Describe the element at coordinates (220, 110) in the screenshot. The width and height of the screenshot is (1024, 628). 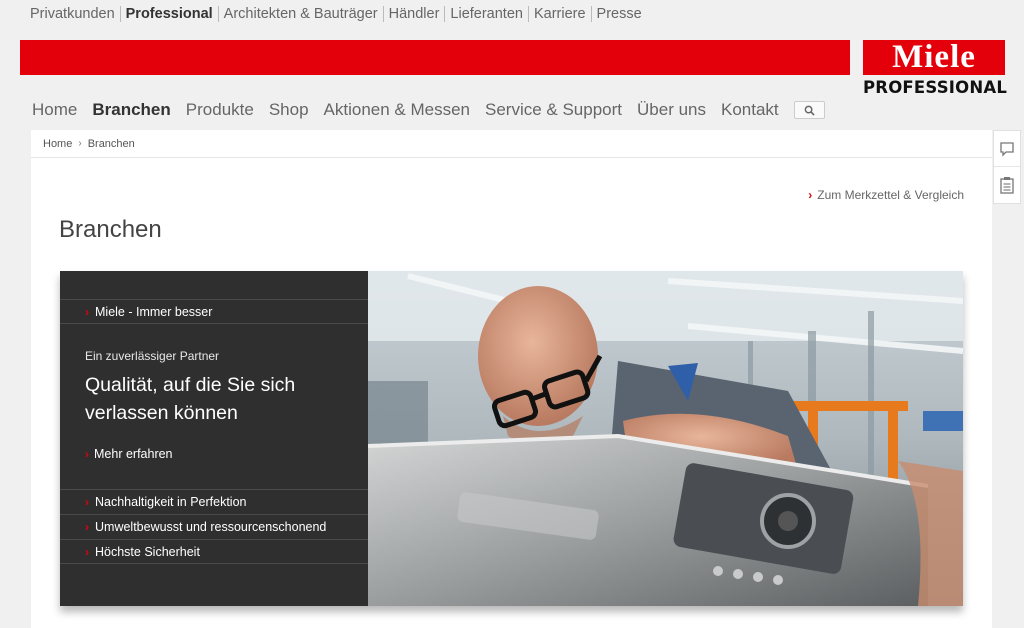
I see `nav-produkte: Produkte` at that location.